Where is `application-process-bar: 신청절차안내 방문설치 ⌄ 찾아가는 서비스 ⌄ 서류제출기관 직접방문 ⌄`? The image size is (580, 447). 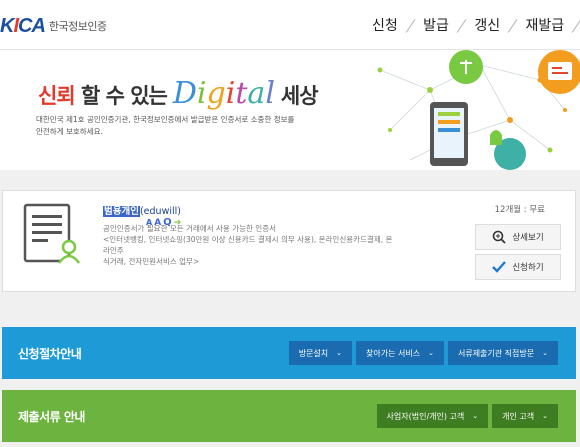 application-process-bar: 신청절차안내 방문설치 ⌄ 찾아가는 서비스 ⌄ 서류제출기관 직접방문 ⌄ is located at coordinates (289, 353).